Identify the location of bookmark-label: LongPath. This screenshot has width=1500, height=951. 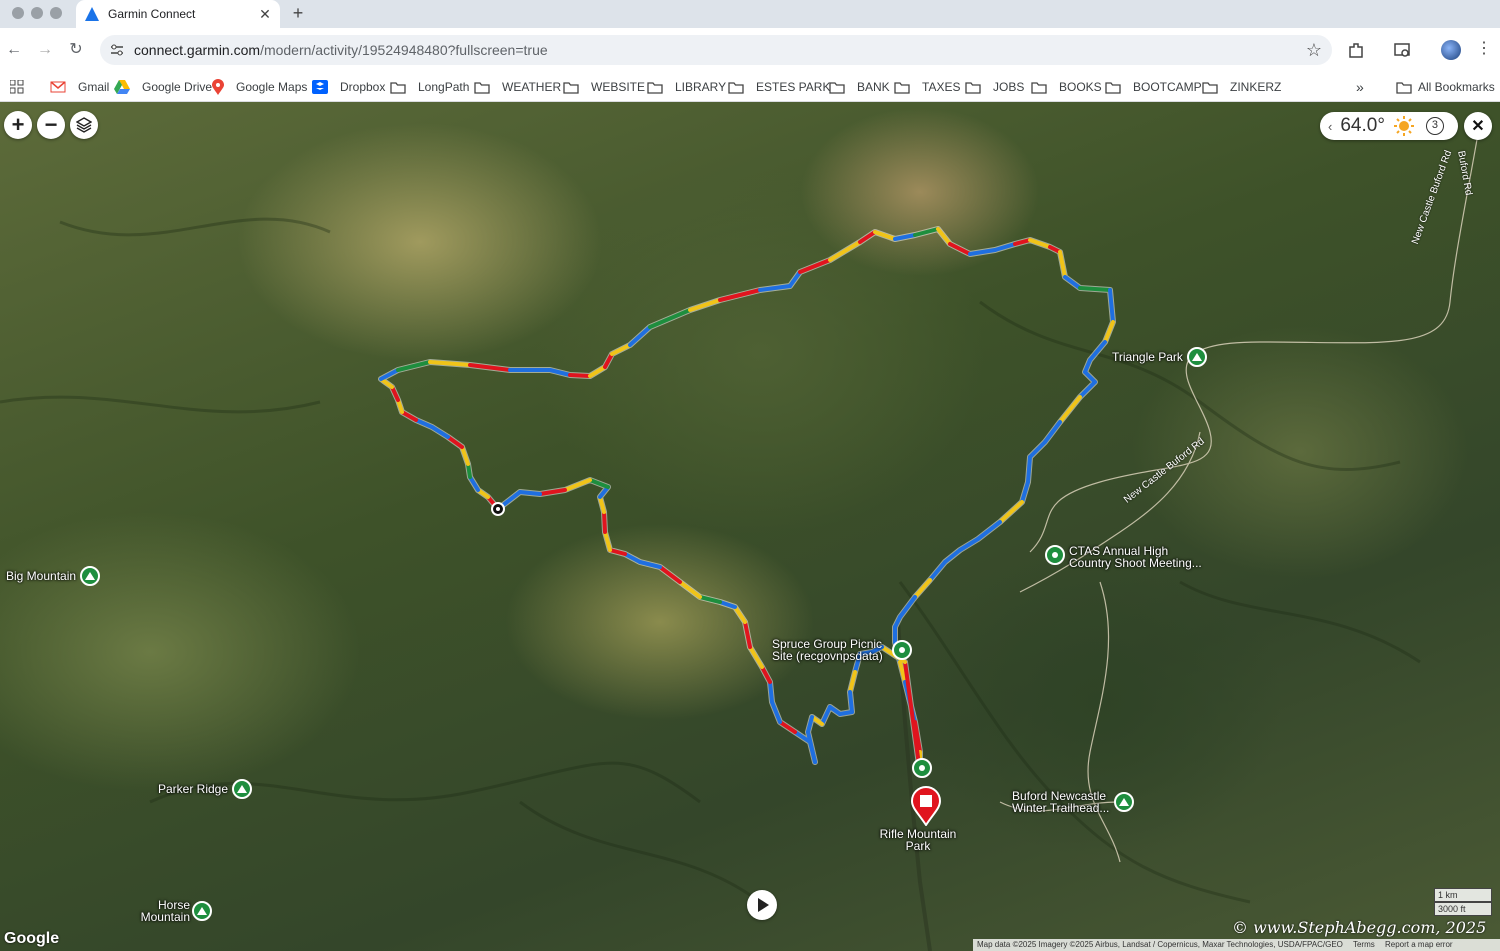
(444, 87).